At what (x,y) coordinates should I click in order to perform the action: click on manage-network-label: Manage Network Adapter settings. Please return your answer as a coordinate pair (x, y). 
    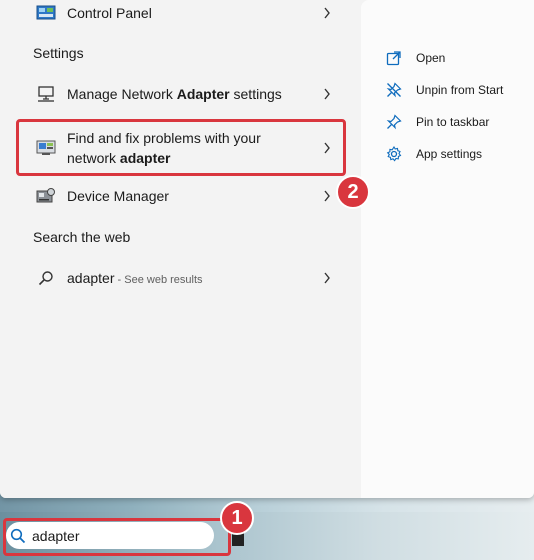
    Looking at the image, I should click on (174, 94).